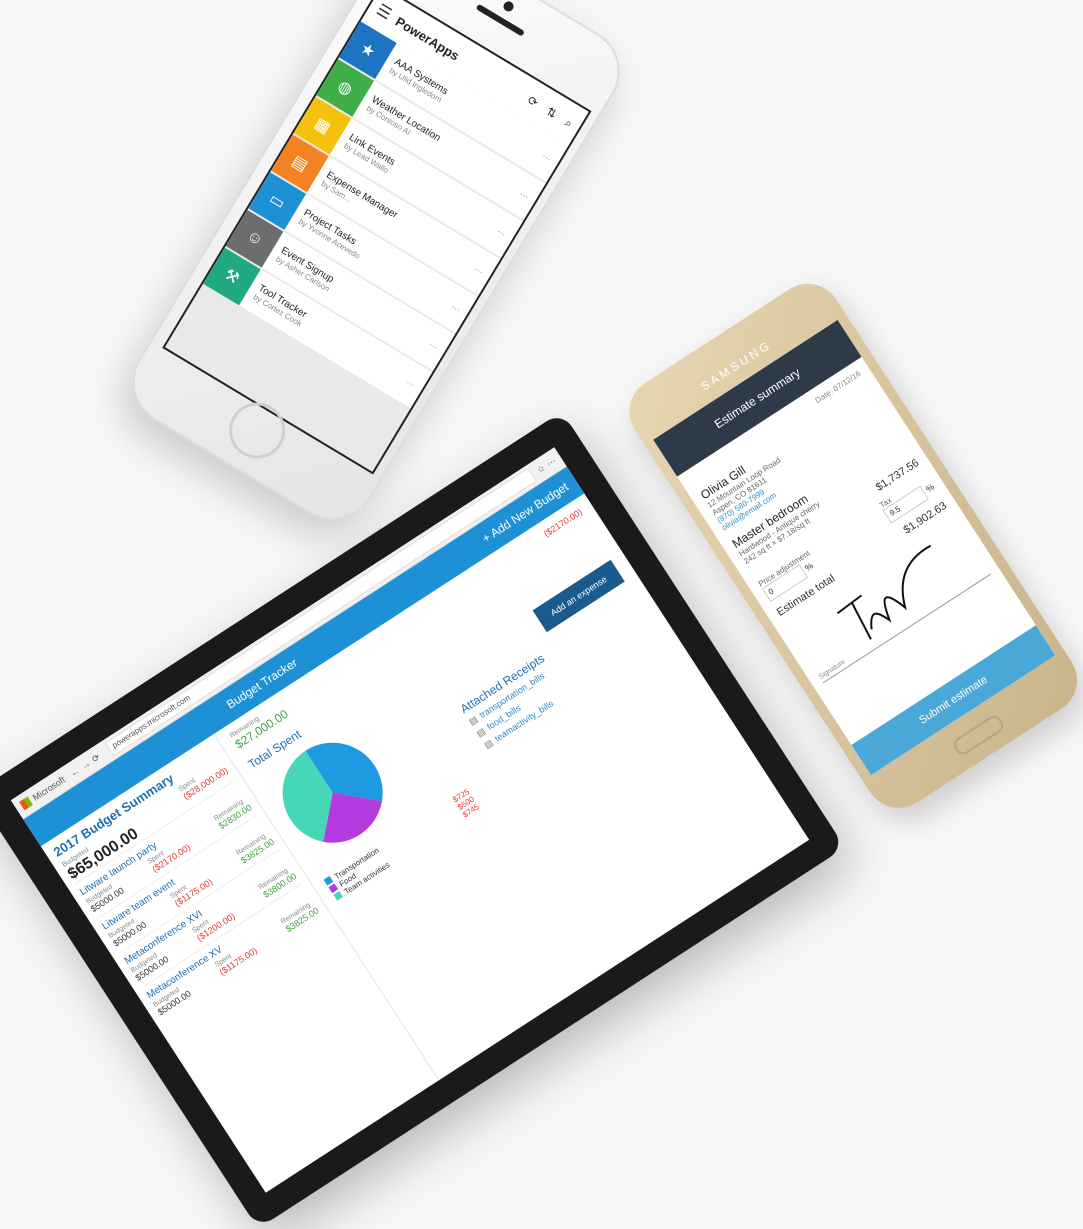  I want to click on samsung-home-button, so click(978, 735).